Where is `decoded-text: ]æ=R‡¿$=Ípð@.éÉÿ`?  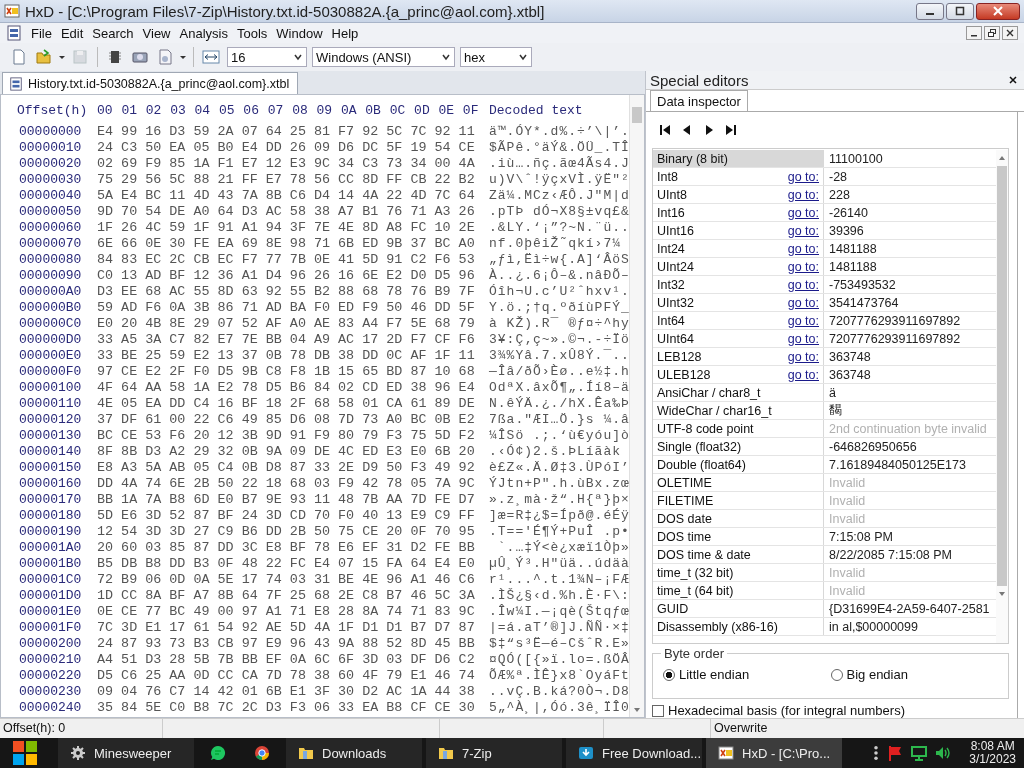
decoded-text: ]æ=R‡¿$=Ípð@.éÉÿ is located at coordinates (559, 515).